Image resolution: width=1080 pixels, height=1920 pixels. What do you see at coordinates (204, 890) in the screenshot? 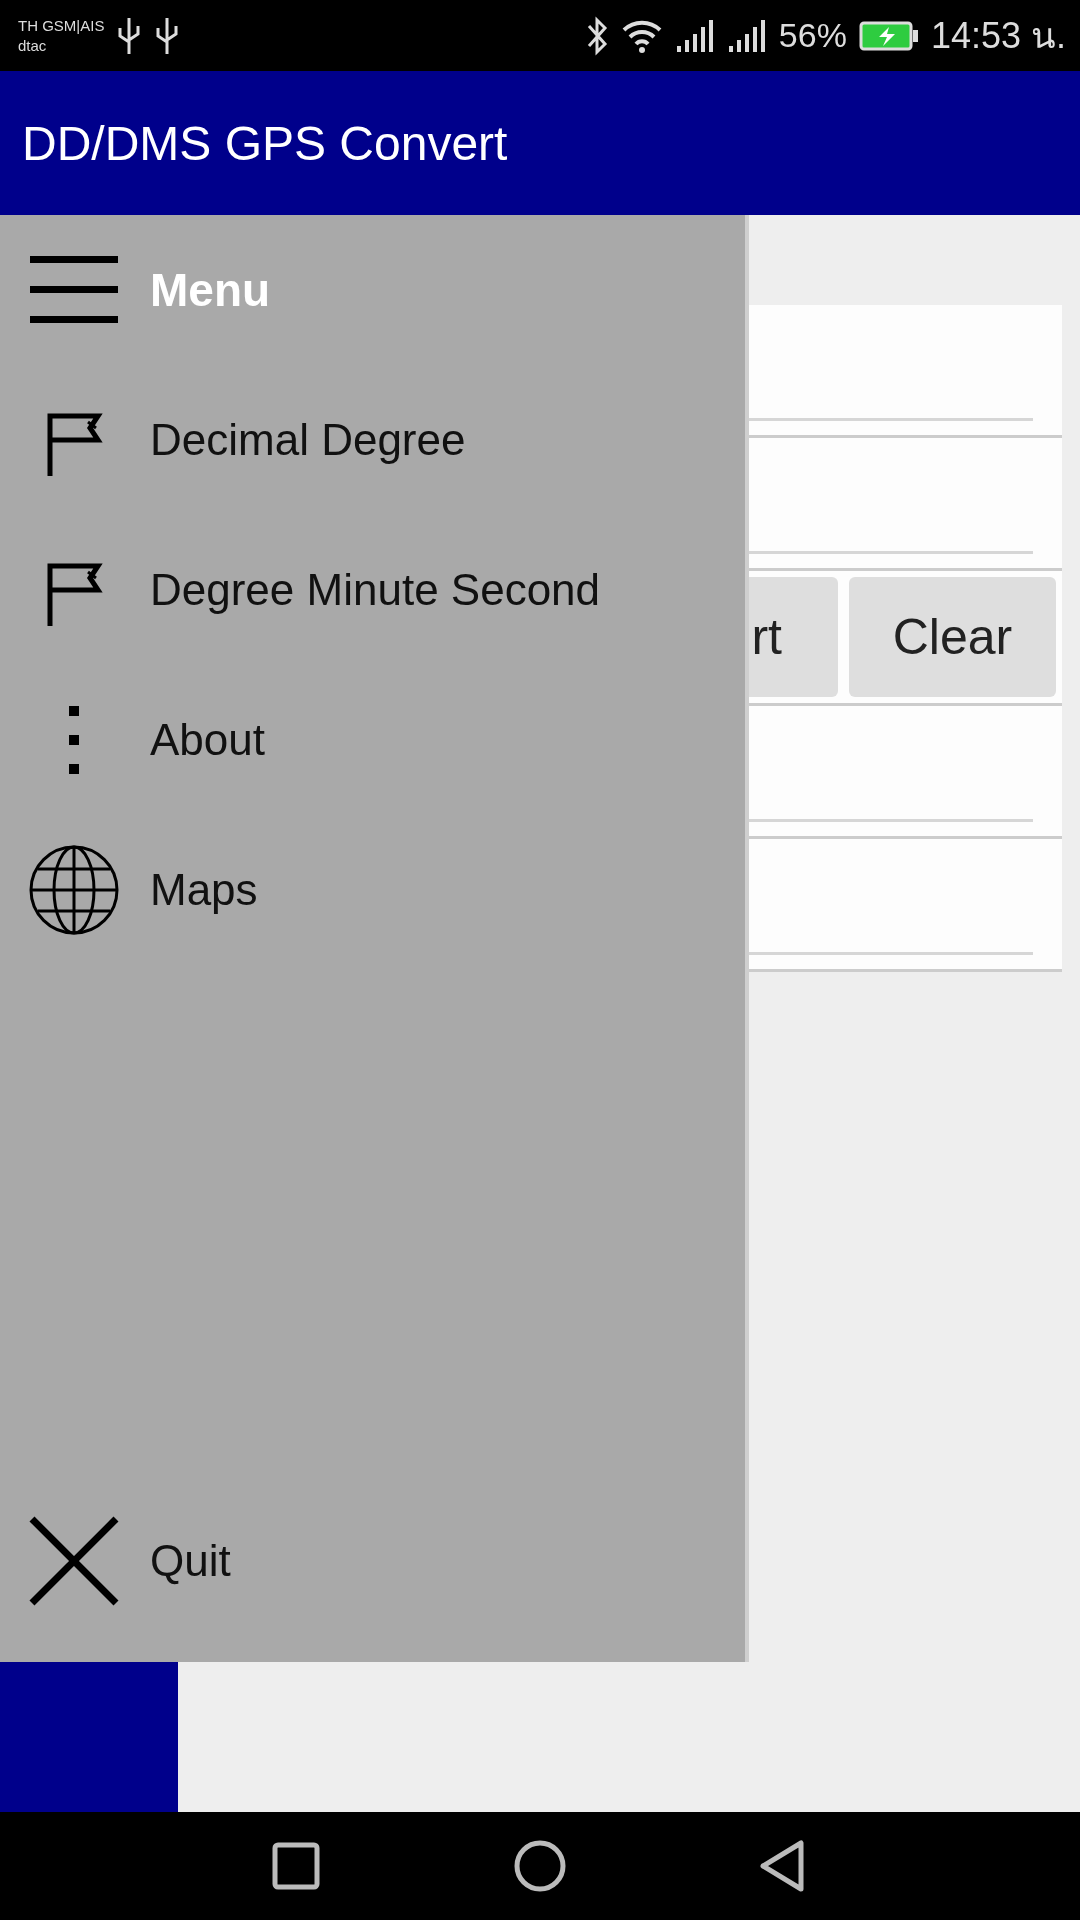
I see `menu-item: Maps` at bounding box center [204, 890].